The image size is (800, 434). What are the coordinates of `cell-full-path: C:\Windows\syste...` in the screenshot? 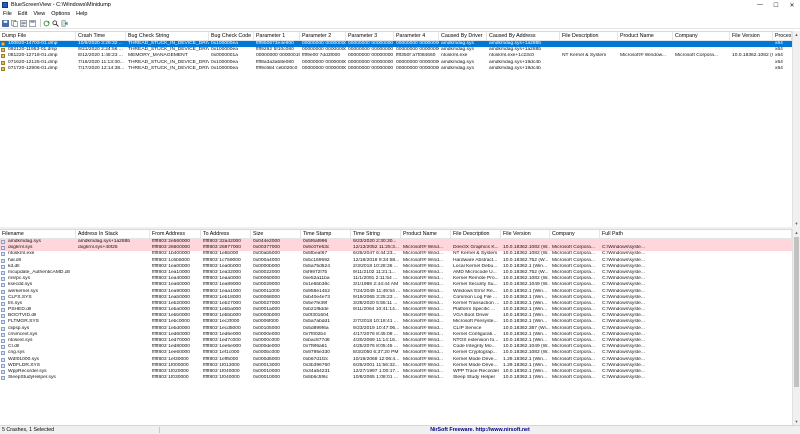 It's located at (623, 378).